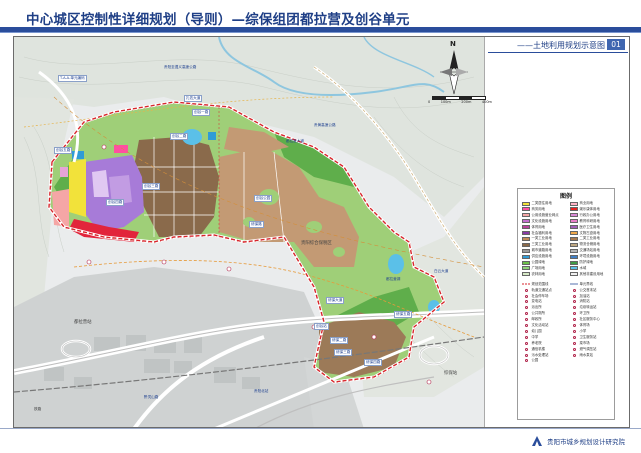 This screenshot has height=453, width=641. Describe the element at coordinates (339, 340) in the screenshot. I see `map-label: 综保二路` at that location.